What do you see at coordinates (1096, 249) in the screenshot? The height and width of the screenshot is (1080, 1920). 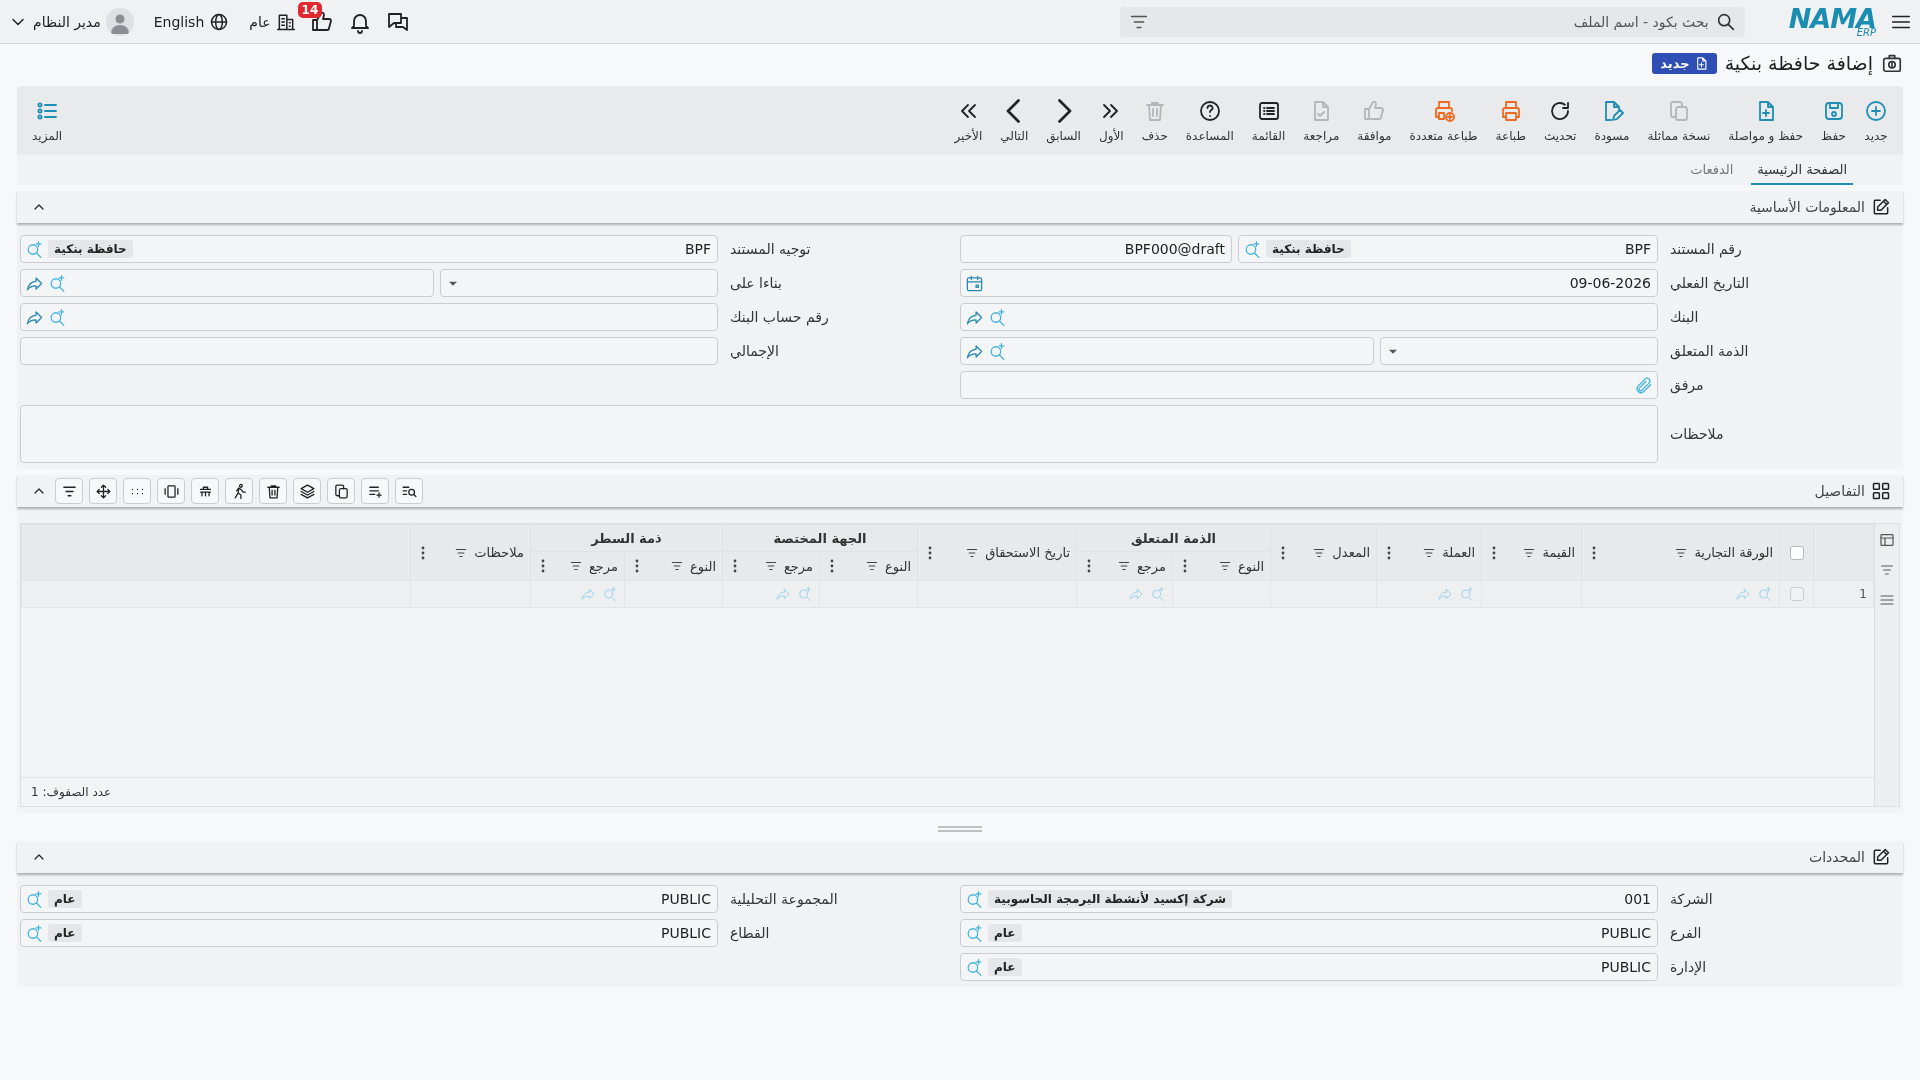 I see `input-field: BPF000@draft` at bounding box center [1096, 249].